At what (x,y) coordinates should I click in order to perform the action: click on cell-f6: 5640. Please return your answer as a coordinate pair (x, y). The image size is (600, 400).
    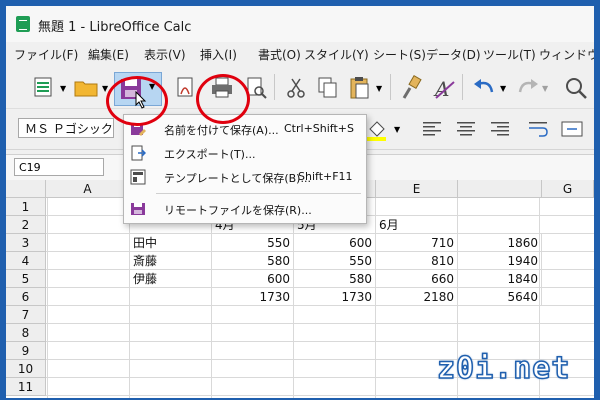
    Looking at the image, I should click on (500, 297).